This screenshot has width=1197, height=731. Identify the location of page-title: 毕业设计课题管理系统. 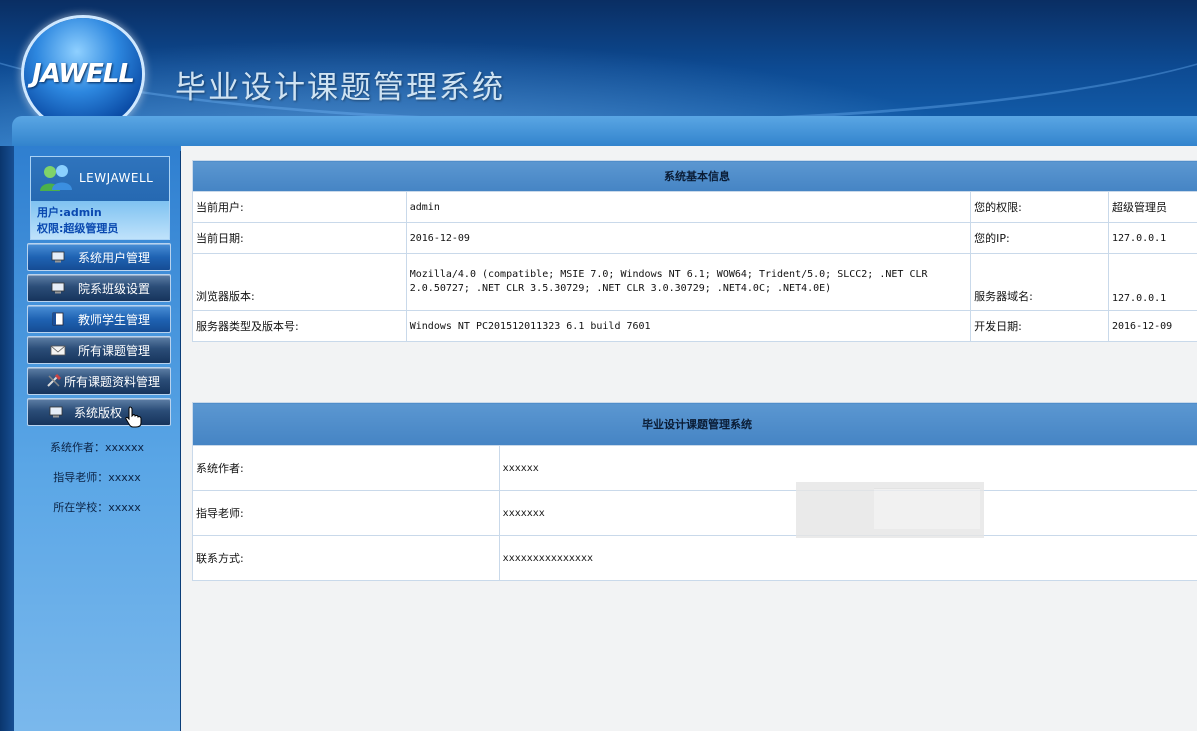
(340, 88).